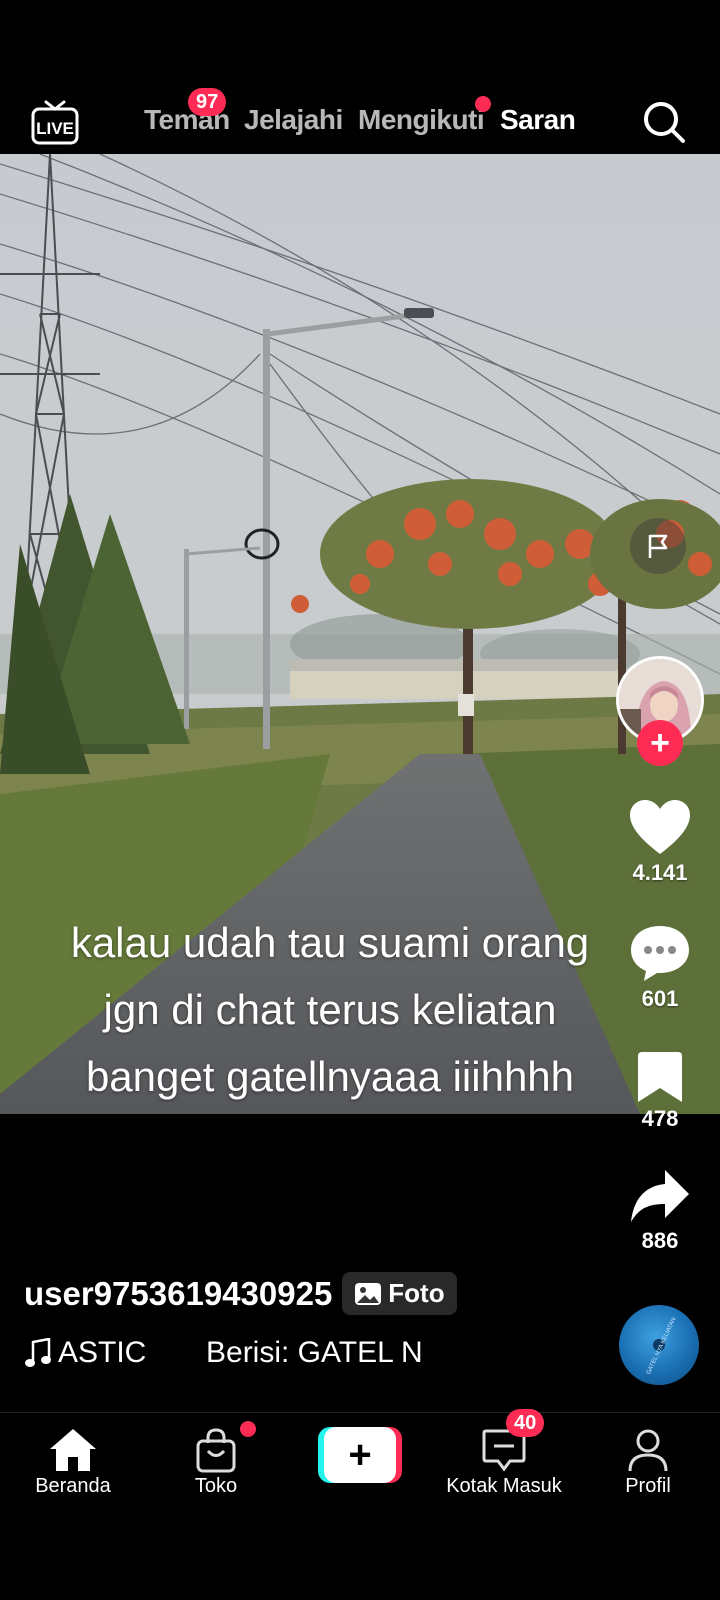  I want to click on comment-button: 601, so click(660, 968).